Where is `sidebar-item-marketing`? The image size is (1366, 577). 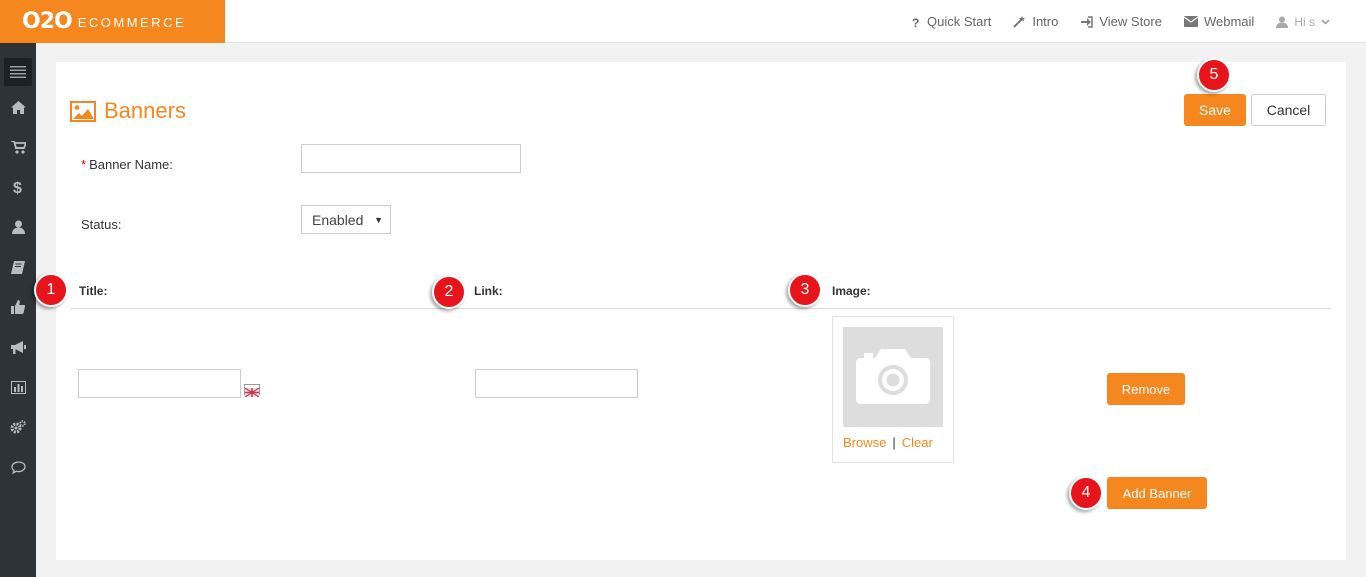
sidebar-item-marketing is located at coordinates (18, 347).